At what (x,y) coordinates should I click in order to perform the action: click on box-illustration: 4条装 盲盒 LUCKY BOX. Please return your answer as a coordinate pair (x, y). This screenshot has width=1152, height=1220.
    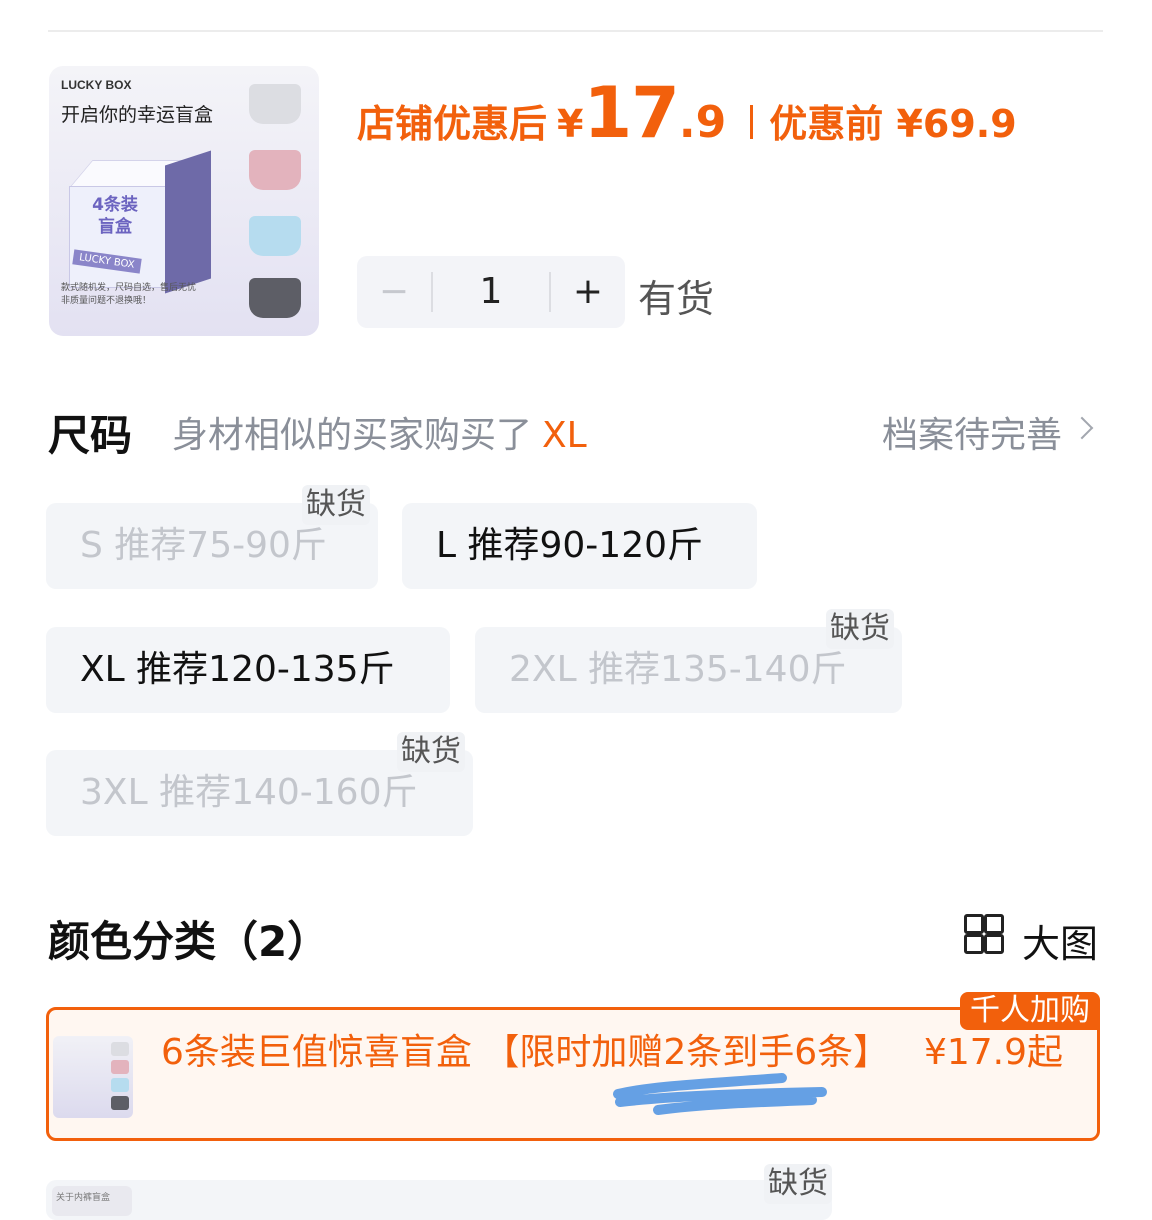
    Looking at the image, I should click on (137, 221).